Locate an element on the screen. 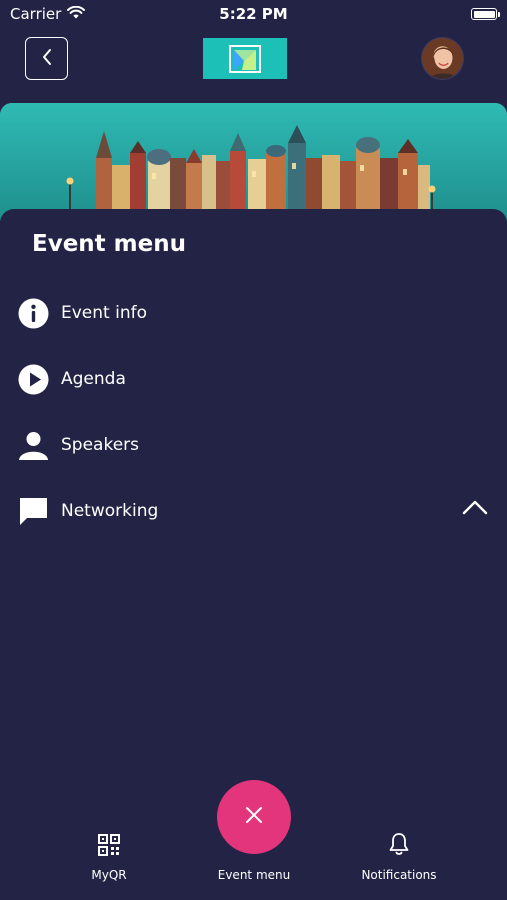 The image size is (507, 900). back-button is located at coordinates (46, 58).